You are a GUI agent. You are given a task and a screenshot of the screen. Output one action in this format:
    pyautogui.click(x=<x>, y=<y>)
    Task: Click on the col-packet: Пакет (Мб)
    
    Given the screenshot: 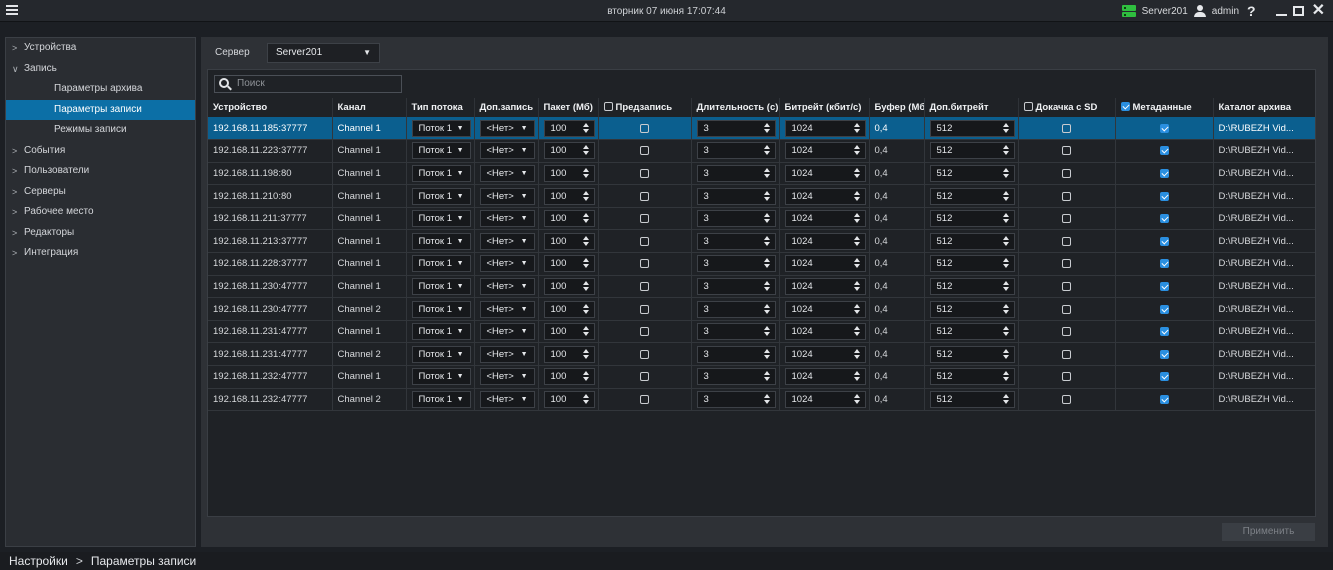 What is the action you would take?
    pyautogui.click(x=568, y=107)
    